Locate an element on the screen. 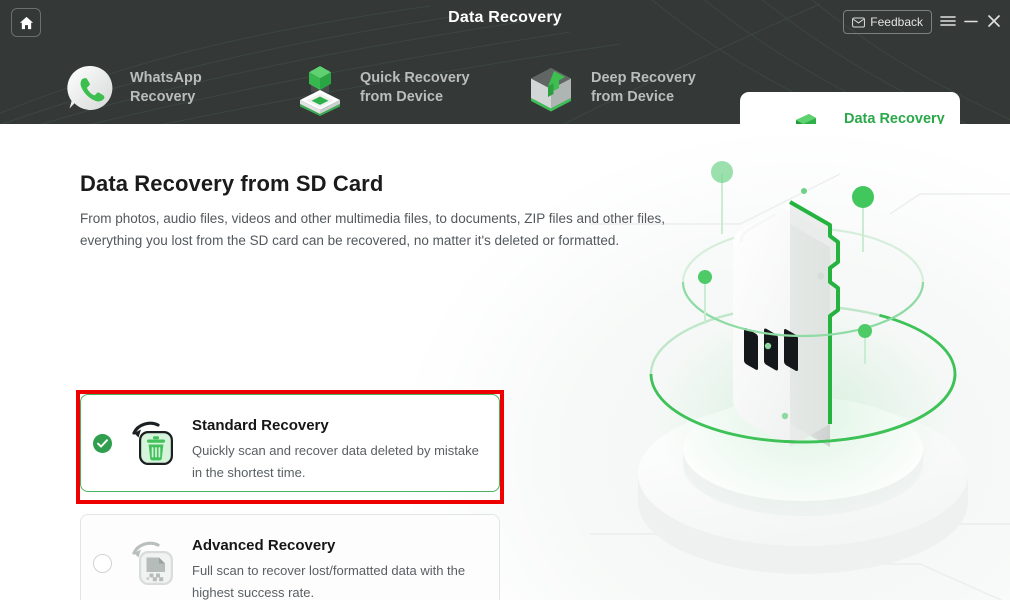 Image resolution: width=1010 pixels, height=600 pixels. check-icon is located at coordinates (102, 443).